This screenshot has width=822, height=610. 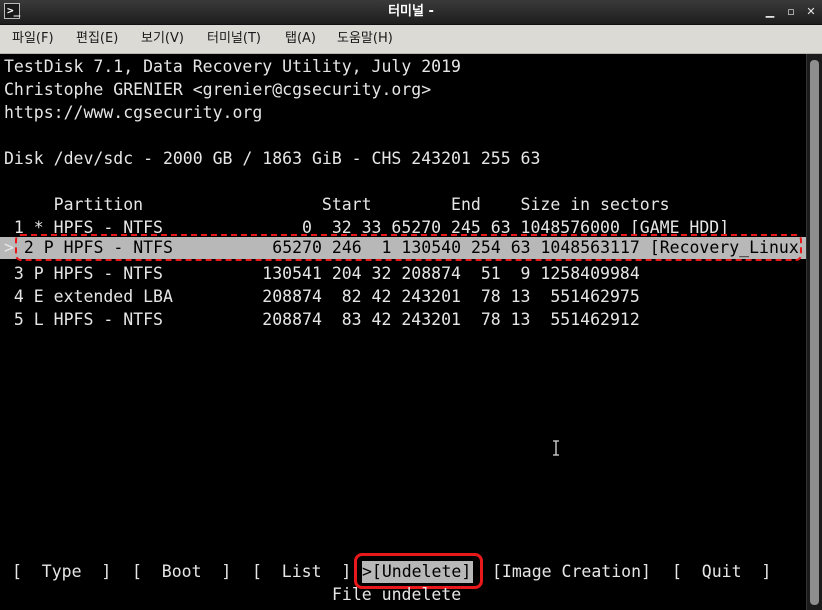 What do you see at coordinates (411, 39) in the screenshot?
I see `menu-bar: 파일(F) 편집(E) 보기(V) 터미널(T) 탭(A) 도움말(H)` at bounding box center [411, 39].